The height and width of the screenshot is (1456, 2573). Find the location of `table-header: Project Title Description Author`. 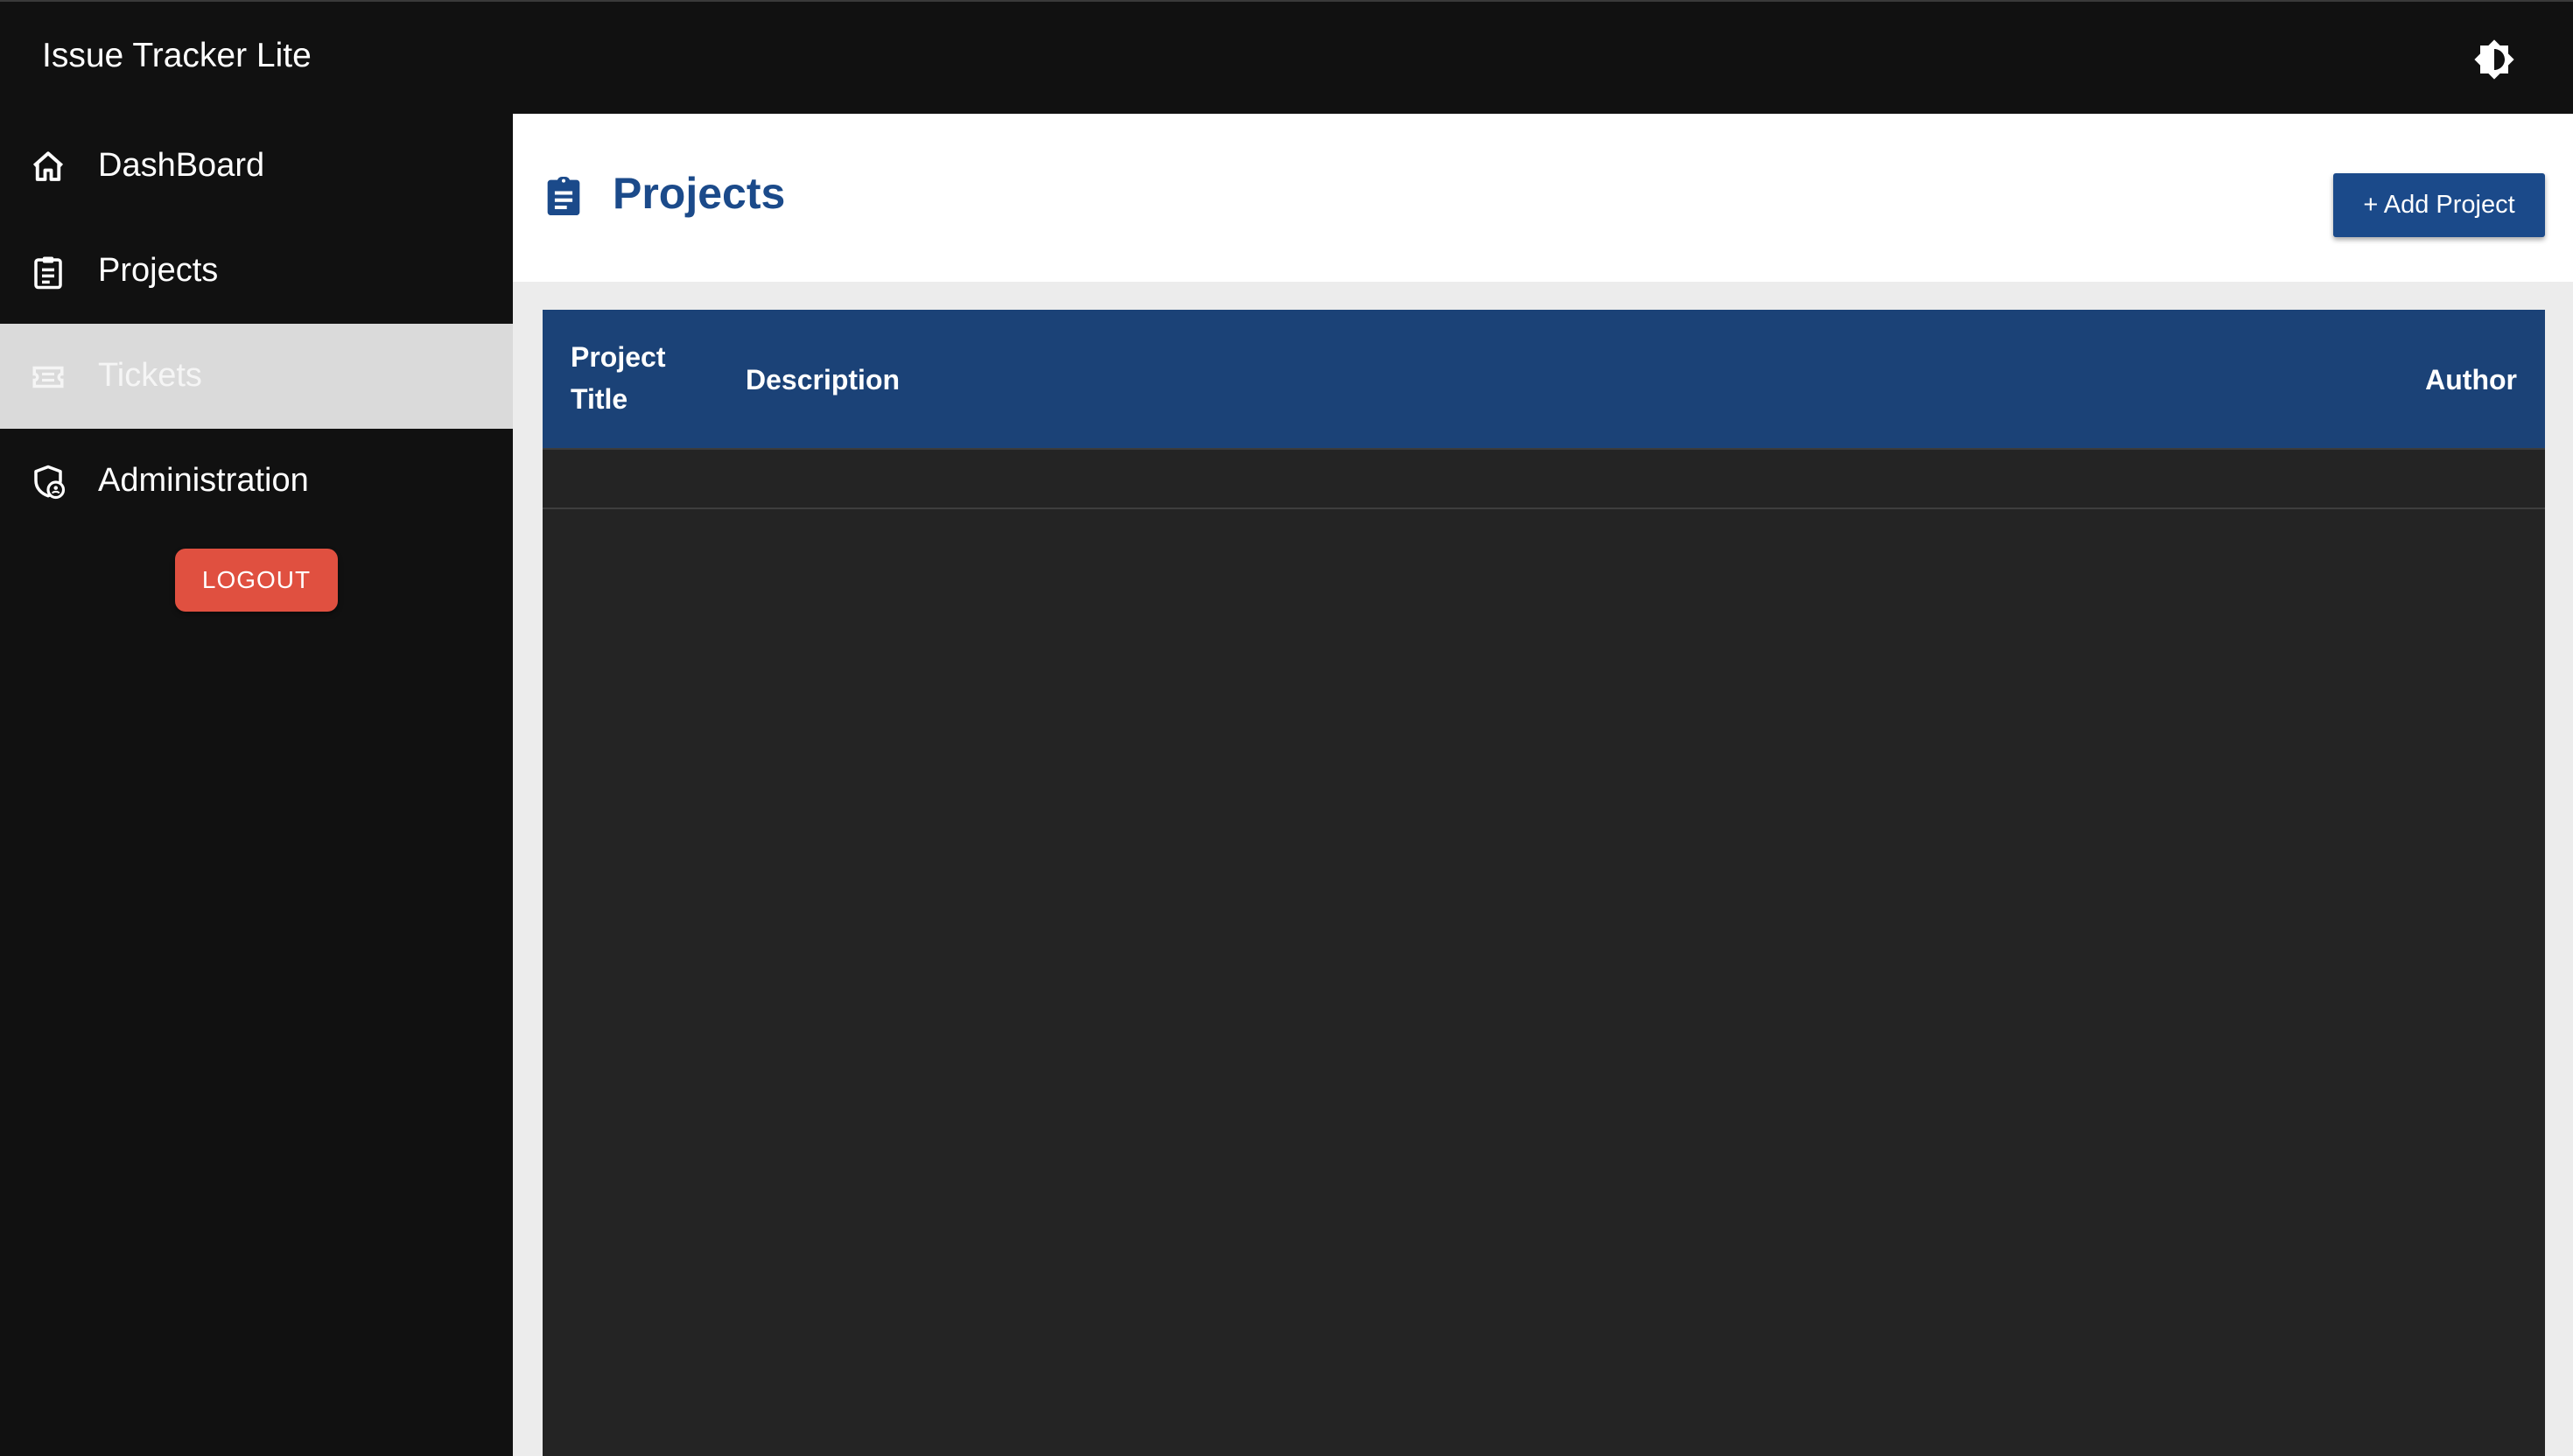

table-header: Project Title Description Author is located at coordinates (1544, 380).